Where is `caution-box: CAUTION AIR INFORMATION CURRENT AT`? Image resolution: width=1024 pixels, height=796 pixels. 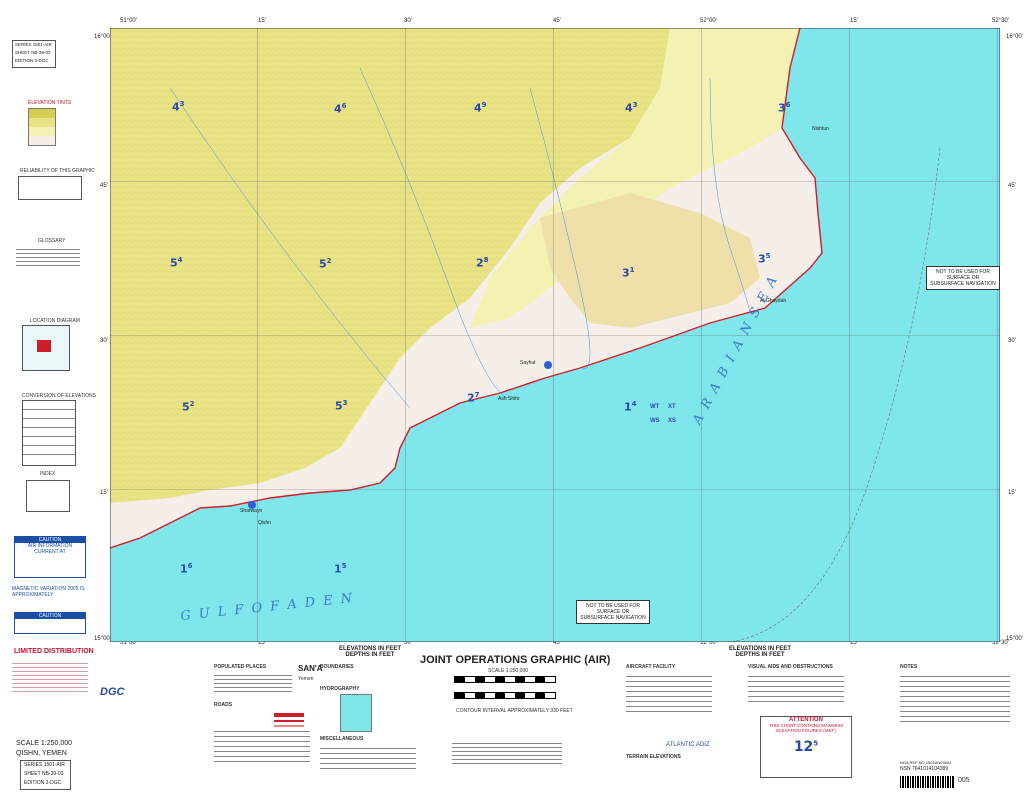 caution-box: CAUTION AIR INFORMATION CURRENT AT is located at coordinates (50, 557).